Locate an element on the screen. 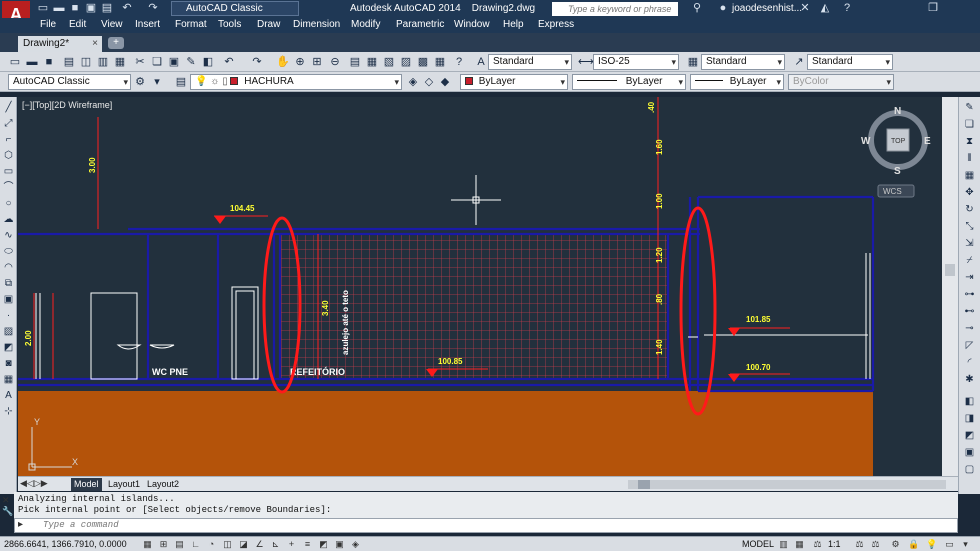 This screenshot has height=551, width=980. save-icon: ■ is located at coordinates (75, 8).